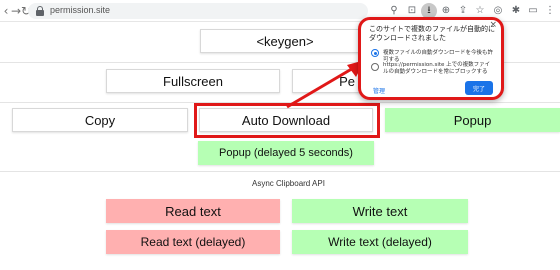  I want to click on keygen-button: <keygen>, so click(285, 41).